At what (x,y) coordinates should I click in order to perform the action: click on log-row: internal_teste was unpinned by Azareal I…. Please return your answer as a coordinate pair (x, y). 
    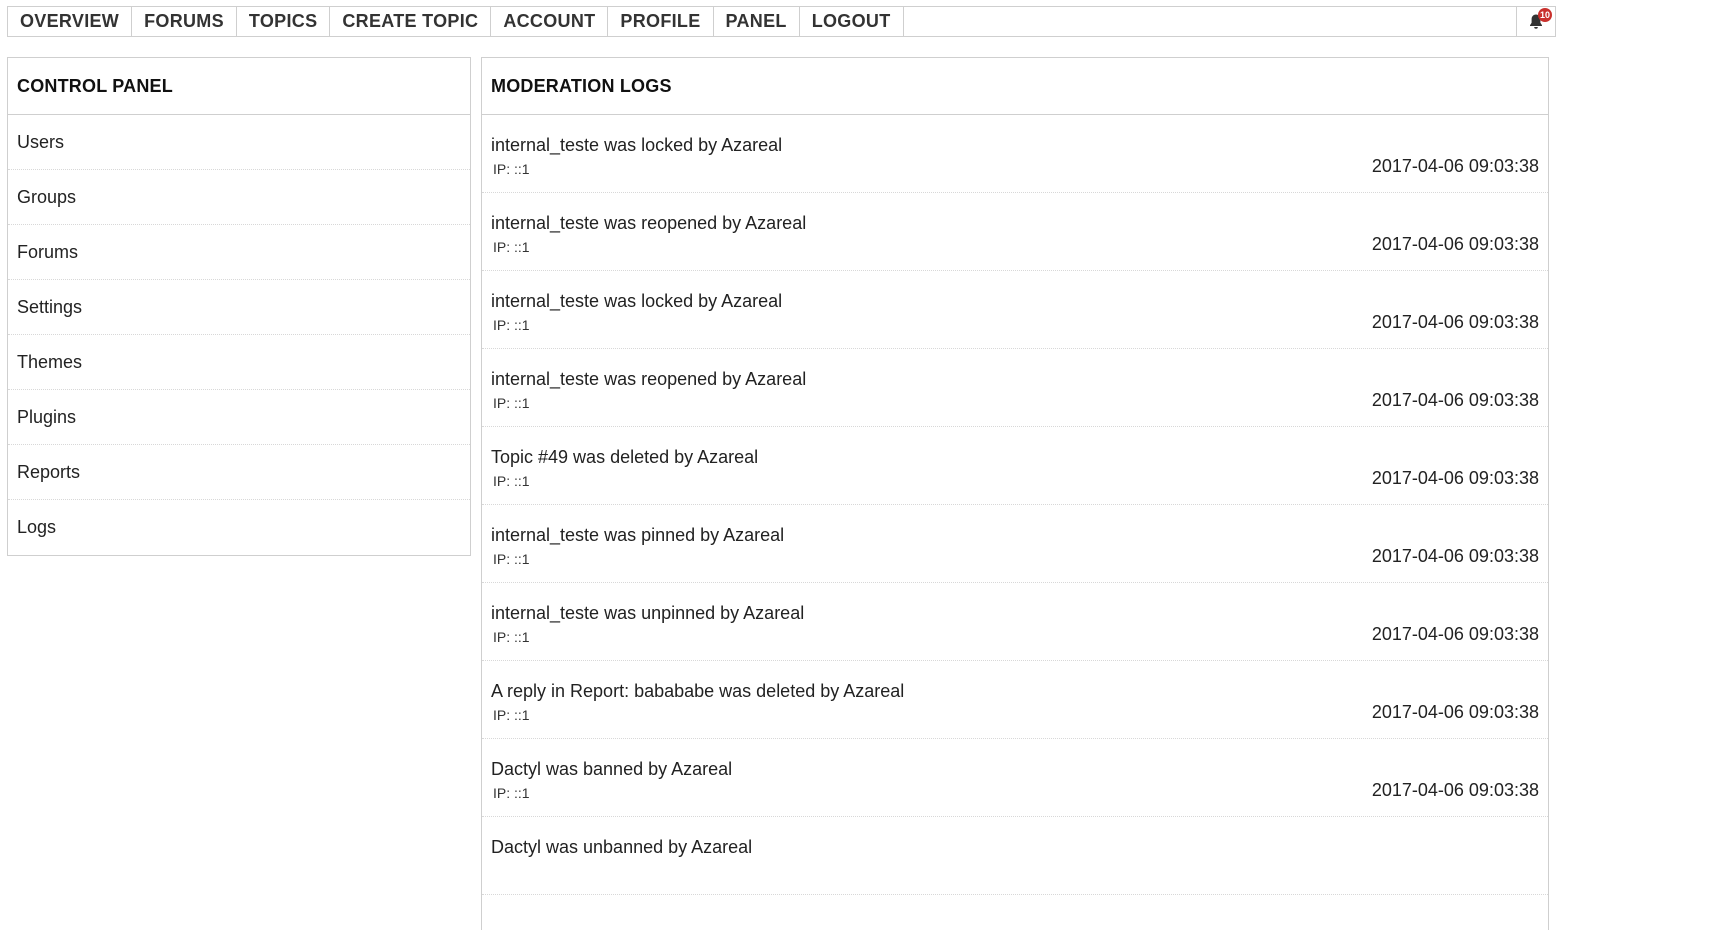
    Looking at the image, I should click on (1015, 622).